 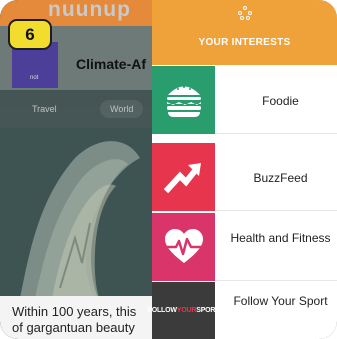 What do you see at coordinates (183, 177) in the screenshot?
I see `trending-arrow-icon` at bounding box center [183, 177].